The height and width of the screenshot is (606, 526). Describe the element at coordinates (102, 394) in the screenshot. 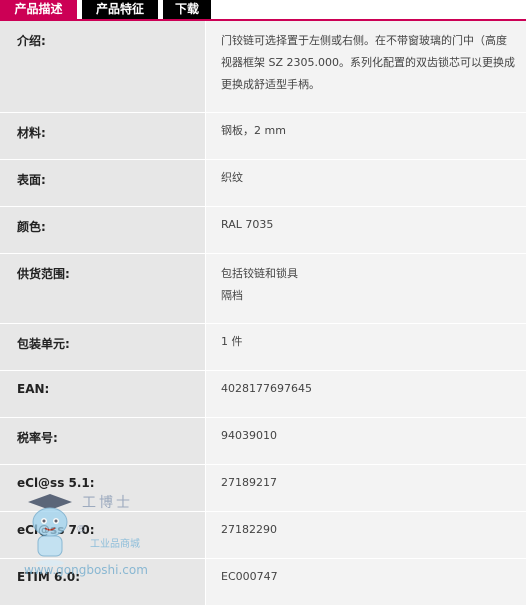

I see `spec-label: EAN:` at that location.